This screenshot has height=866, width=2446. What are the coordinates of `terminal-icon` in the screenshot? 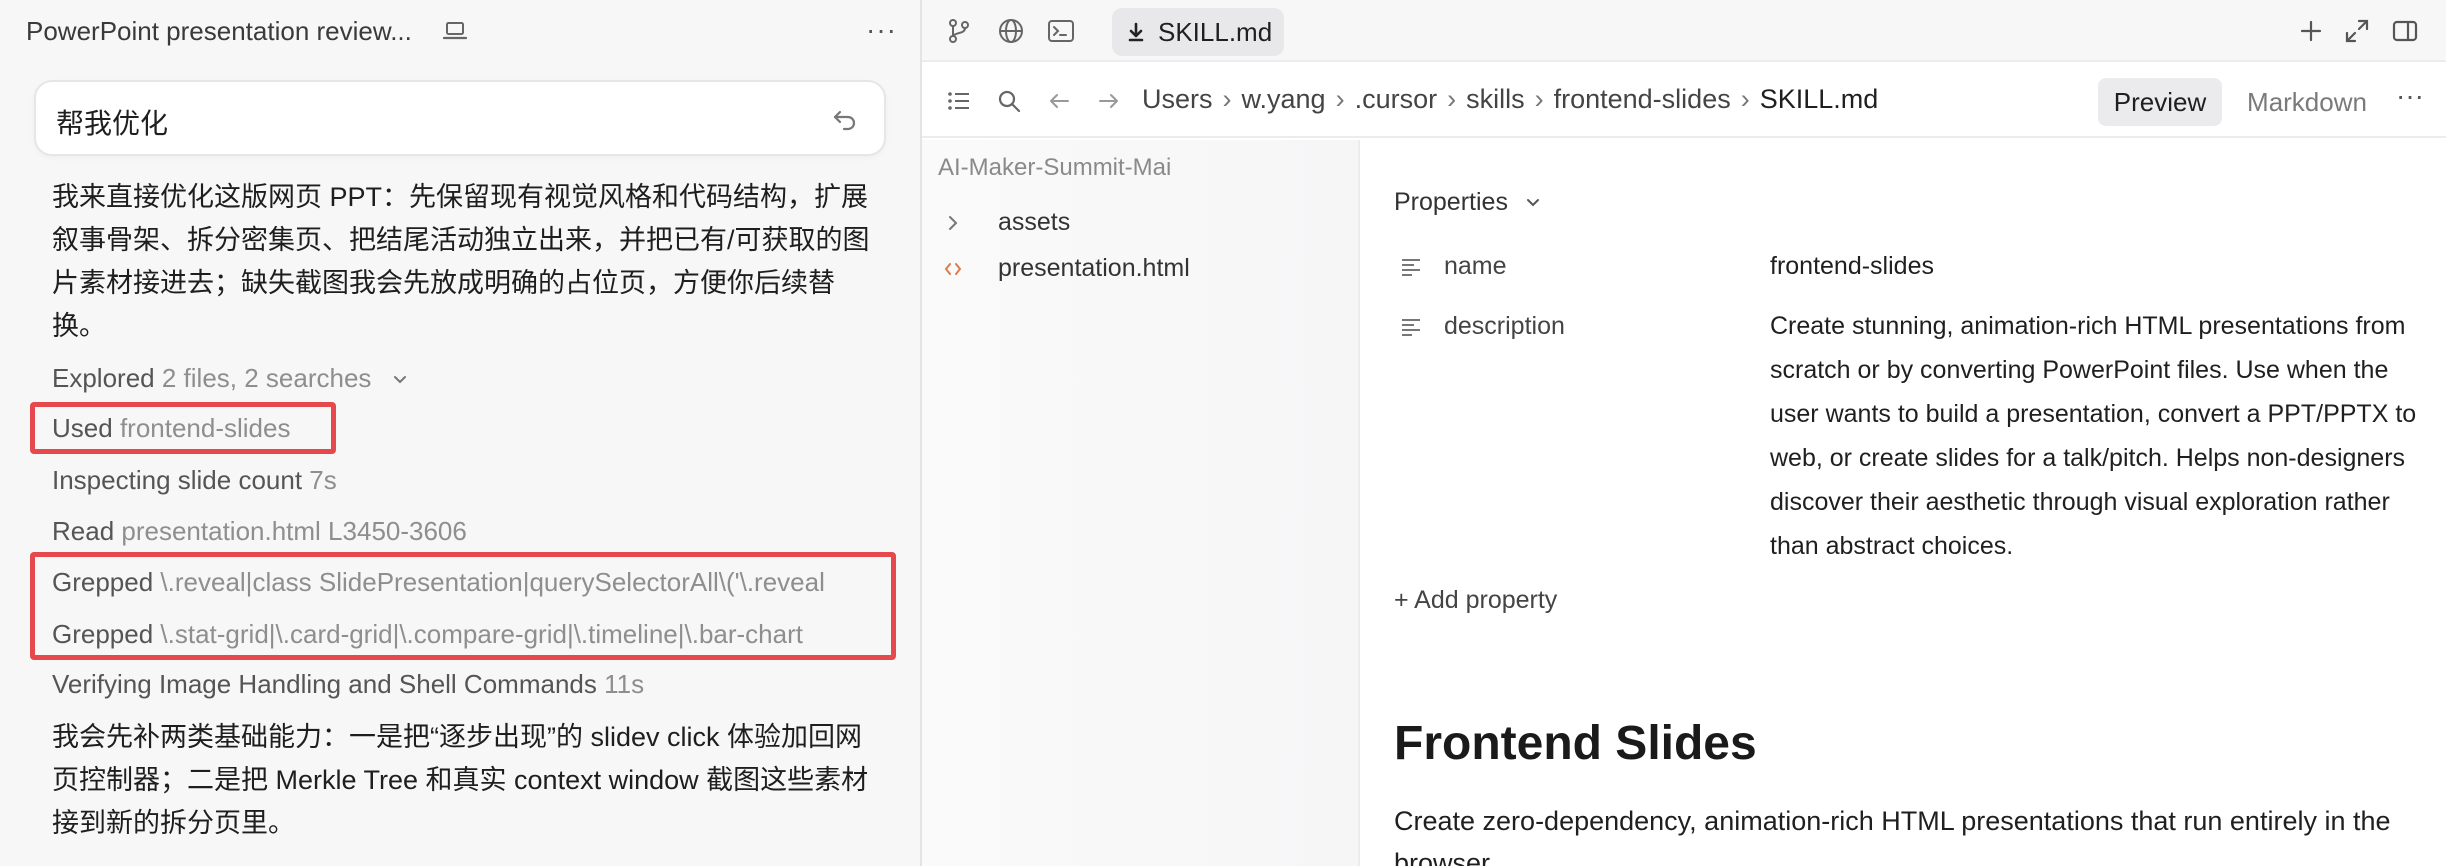 It's located at (1061, 31).